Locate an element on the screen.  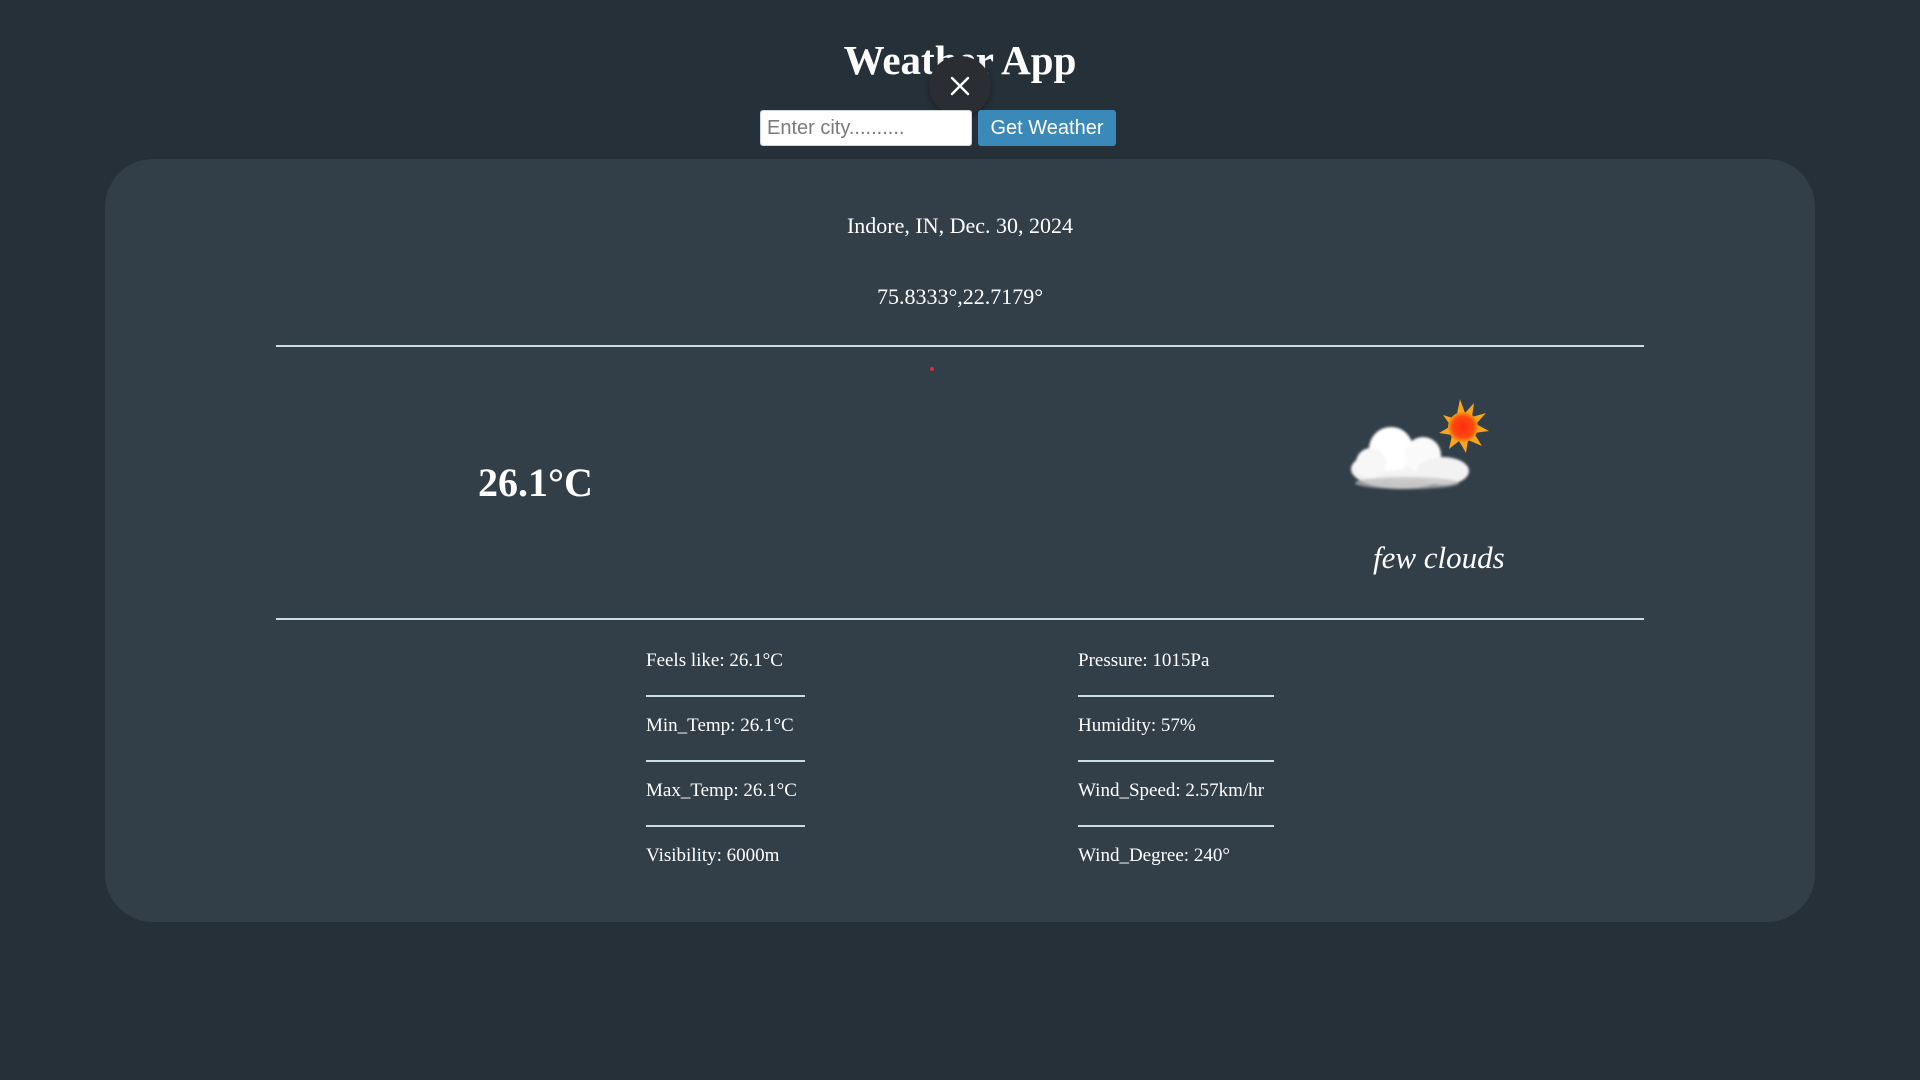
wind-speed-stat: Wind_Speed: 2.57km/hr is located at coordinates (1176, 808).